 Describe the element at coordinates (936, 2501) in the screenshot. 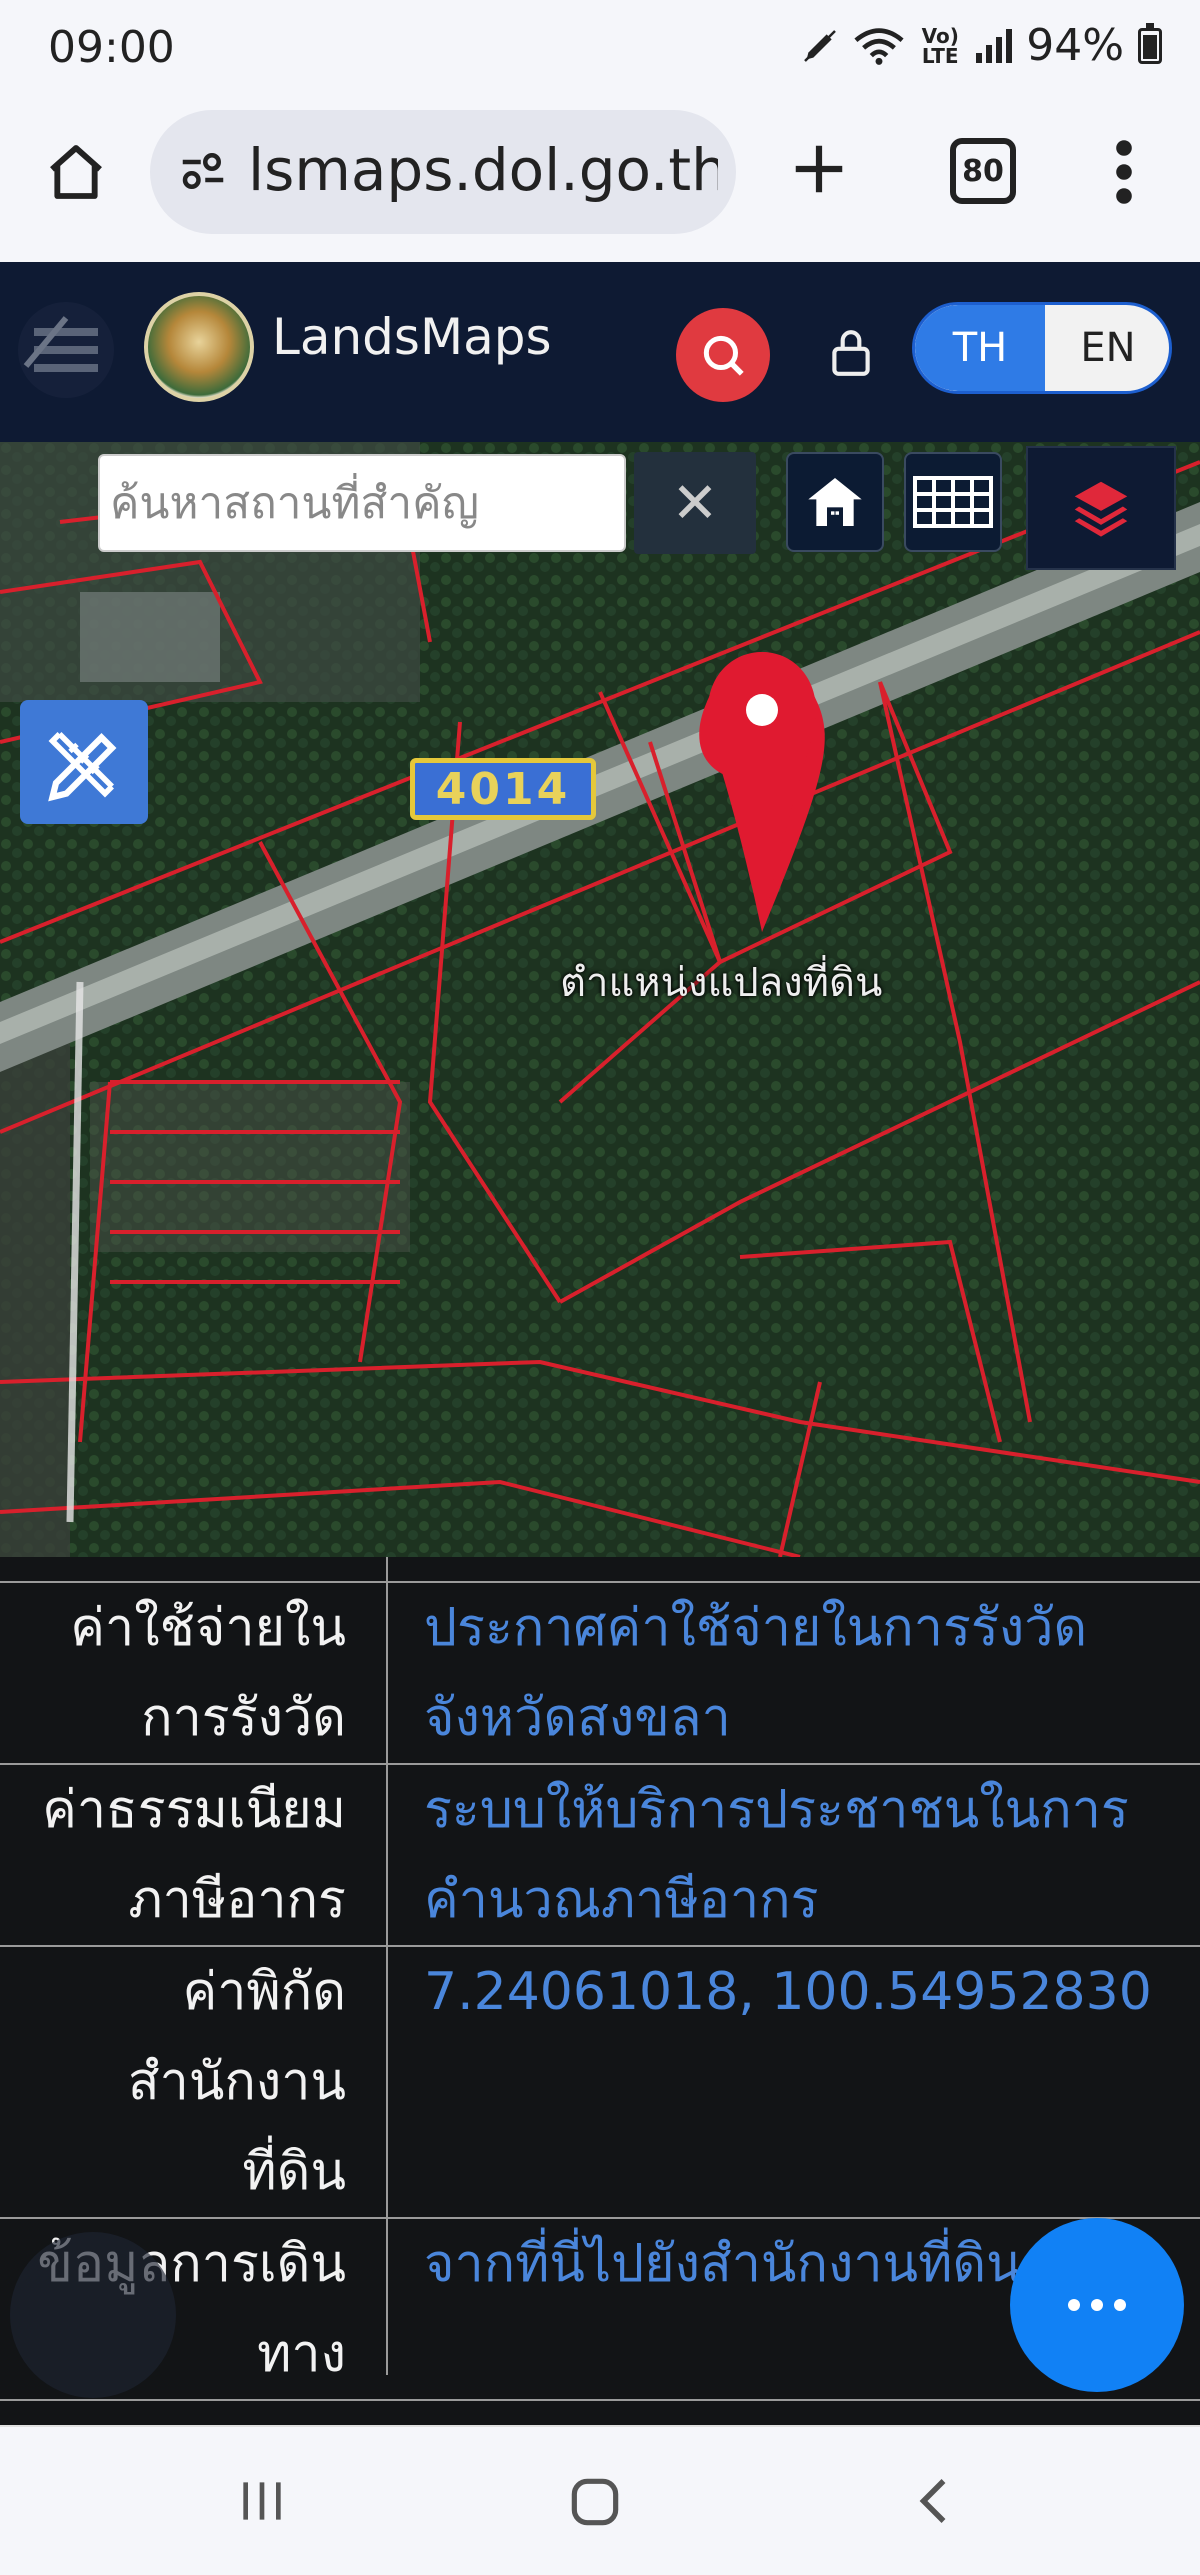

I see `back-icon` at that location.